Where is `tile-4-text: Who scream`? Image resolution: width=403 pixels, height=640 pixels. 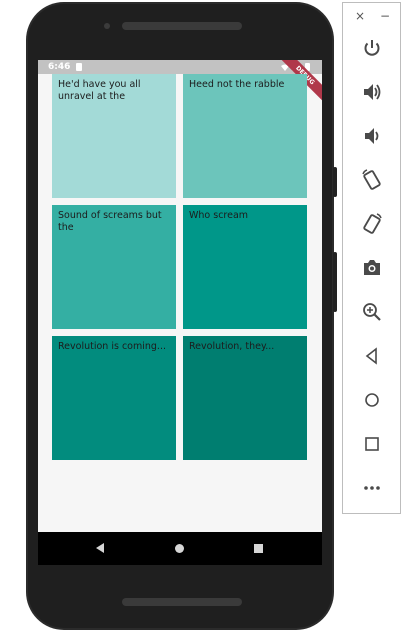 tile-4-text: Who scream is located at coordinates (219, 215).